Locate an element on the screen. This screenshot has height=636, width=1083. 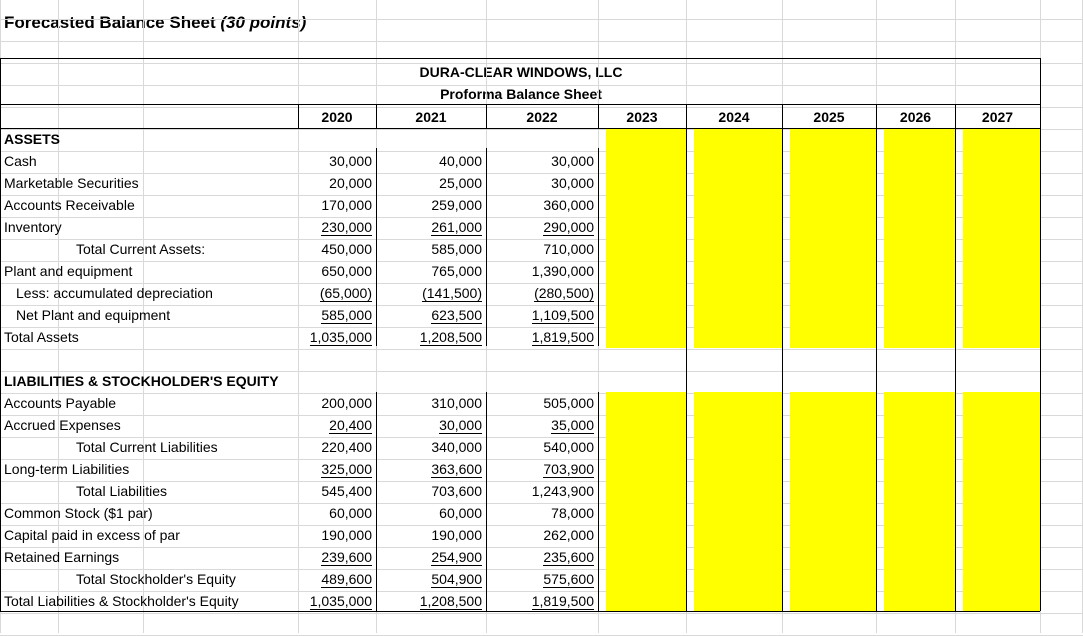
row-label: Less: accumulated depreciation is located at coordinates (114, 293).